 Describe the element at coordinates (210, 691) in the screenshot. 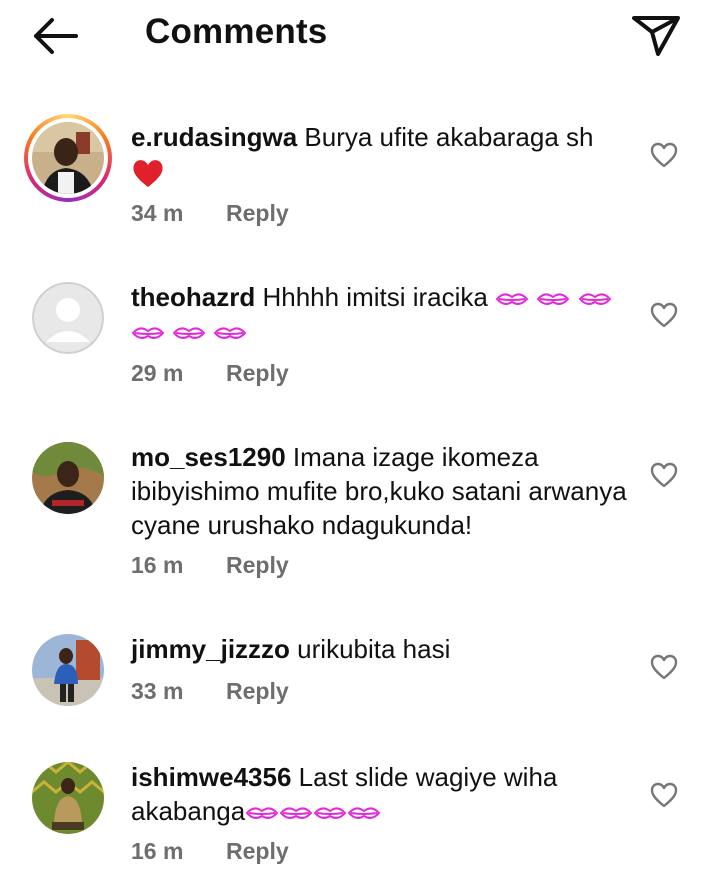

I see `comment-meta: 33 m Reply` at that location.